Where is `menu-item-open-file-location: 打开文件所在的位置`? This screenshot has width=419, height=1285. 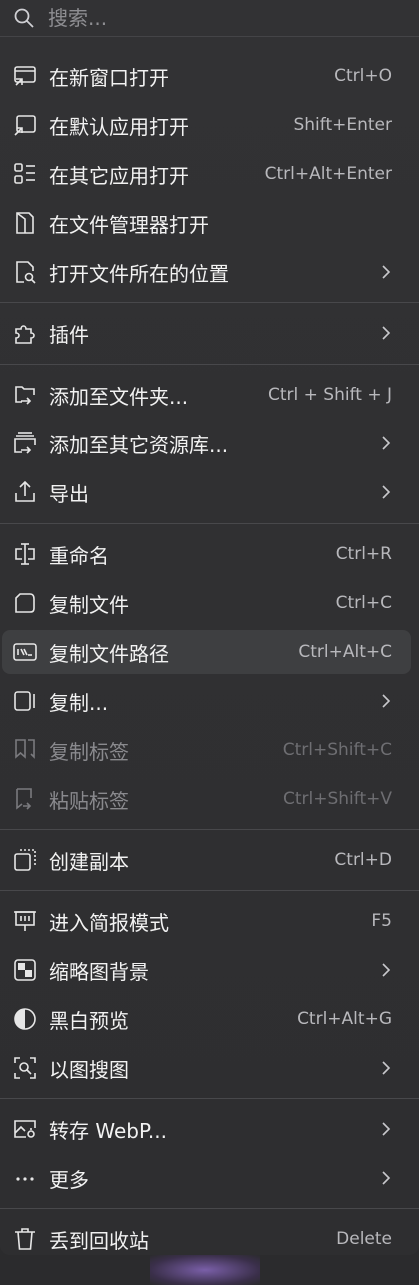
menu-item-open-file-location: 打开文件所在的位置 is located at coordinates (206, 272).